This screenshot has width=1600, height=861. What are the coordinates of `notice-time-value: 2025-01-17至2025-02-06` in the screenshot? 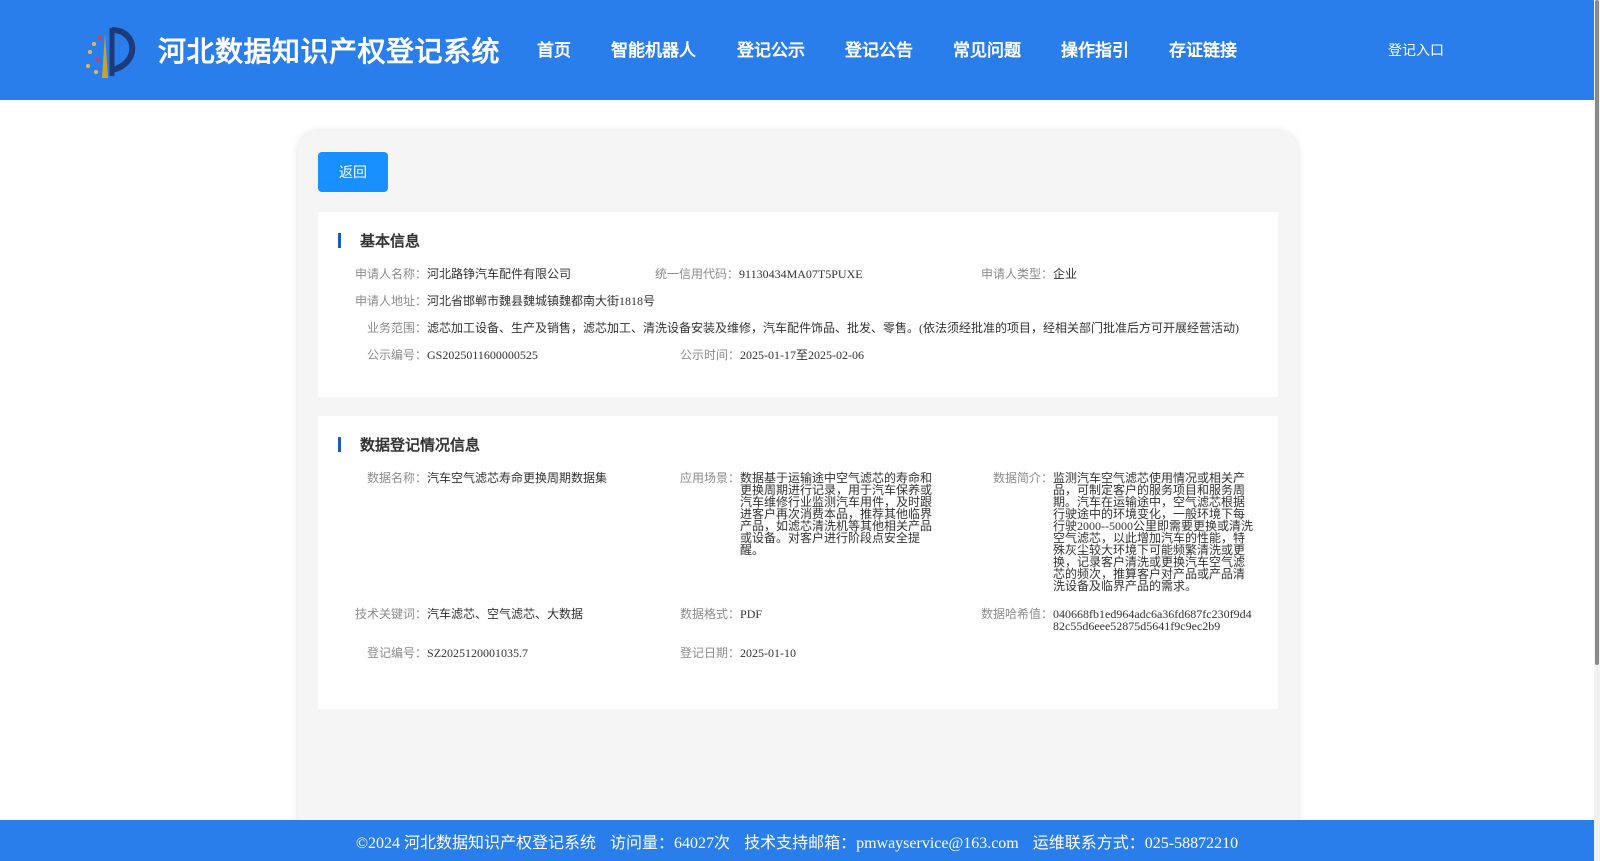 It's located at (802, 355).